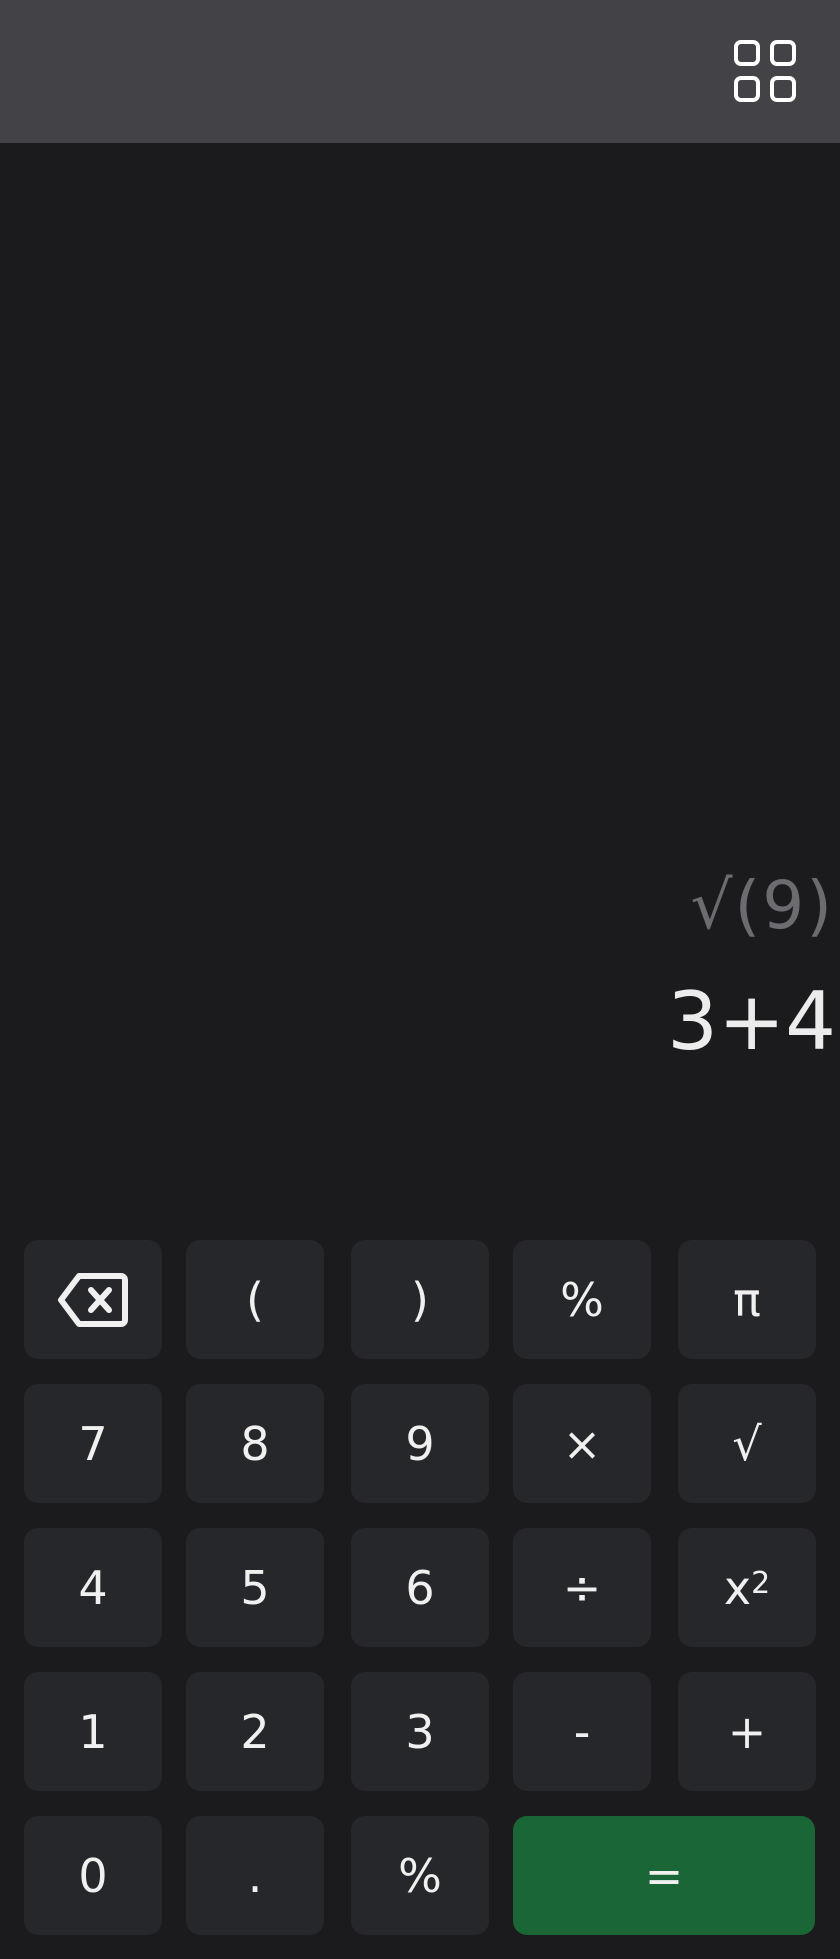  I want to click on digit-4-button: 4, so click(93, 1587).